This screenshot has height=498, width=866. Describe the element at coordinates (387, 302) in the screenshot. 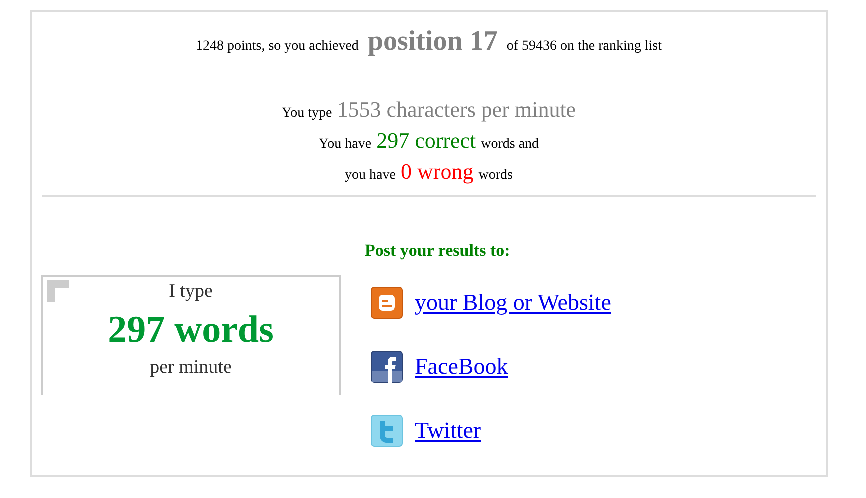

I see `blog-icon` at that location.